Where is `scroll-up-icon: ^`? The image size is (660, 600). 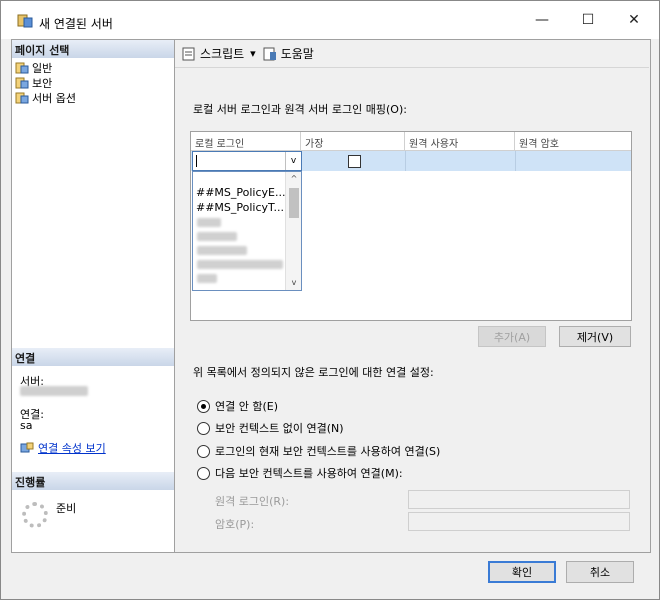 scroll-up-icon: ^ is located at coordinates (294, 179).